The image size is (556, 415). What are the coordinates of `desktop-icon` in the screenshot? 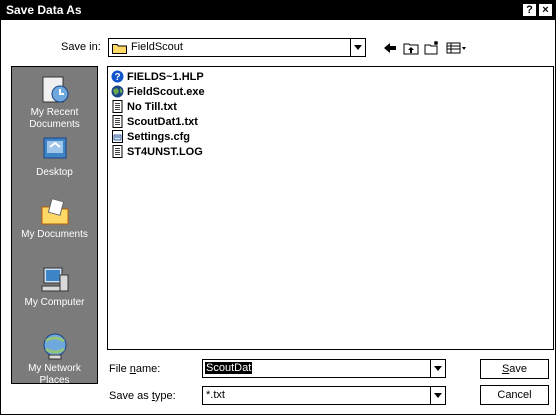 It's located at (54, 148).